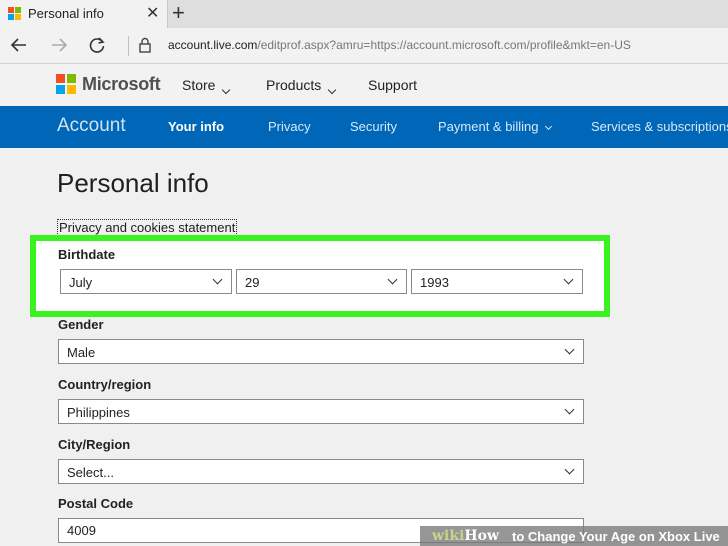  I want to click on nav-products: Products, so click(301, 86).